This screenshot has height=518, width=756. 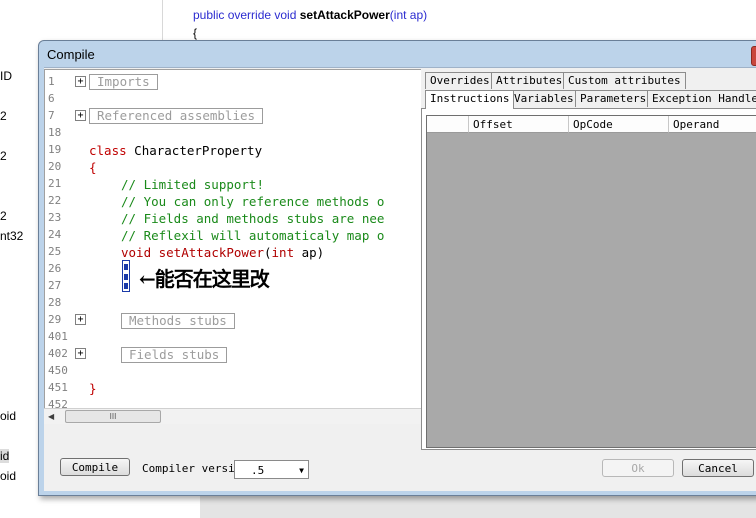 What do you see at coordinates (55, 183) in the screenshot?
I see `line-number: 21` at bounding box center [55, 183].